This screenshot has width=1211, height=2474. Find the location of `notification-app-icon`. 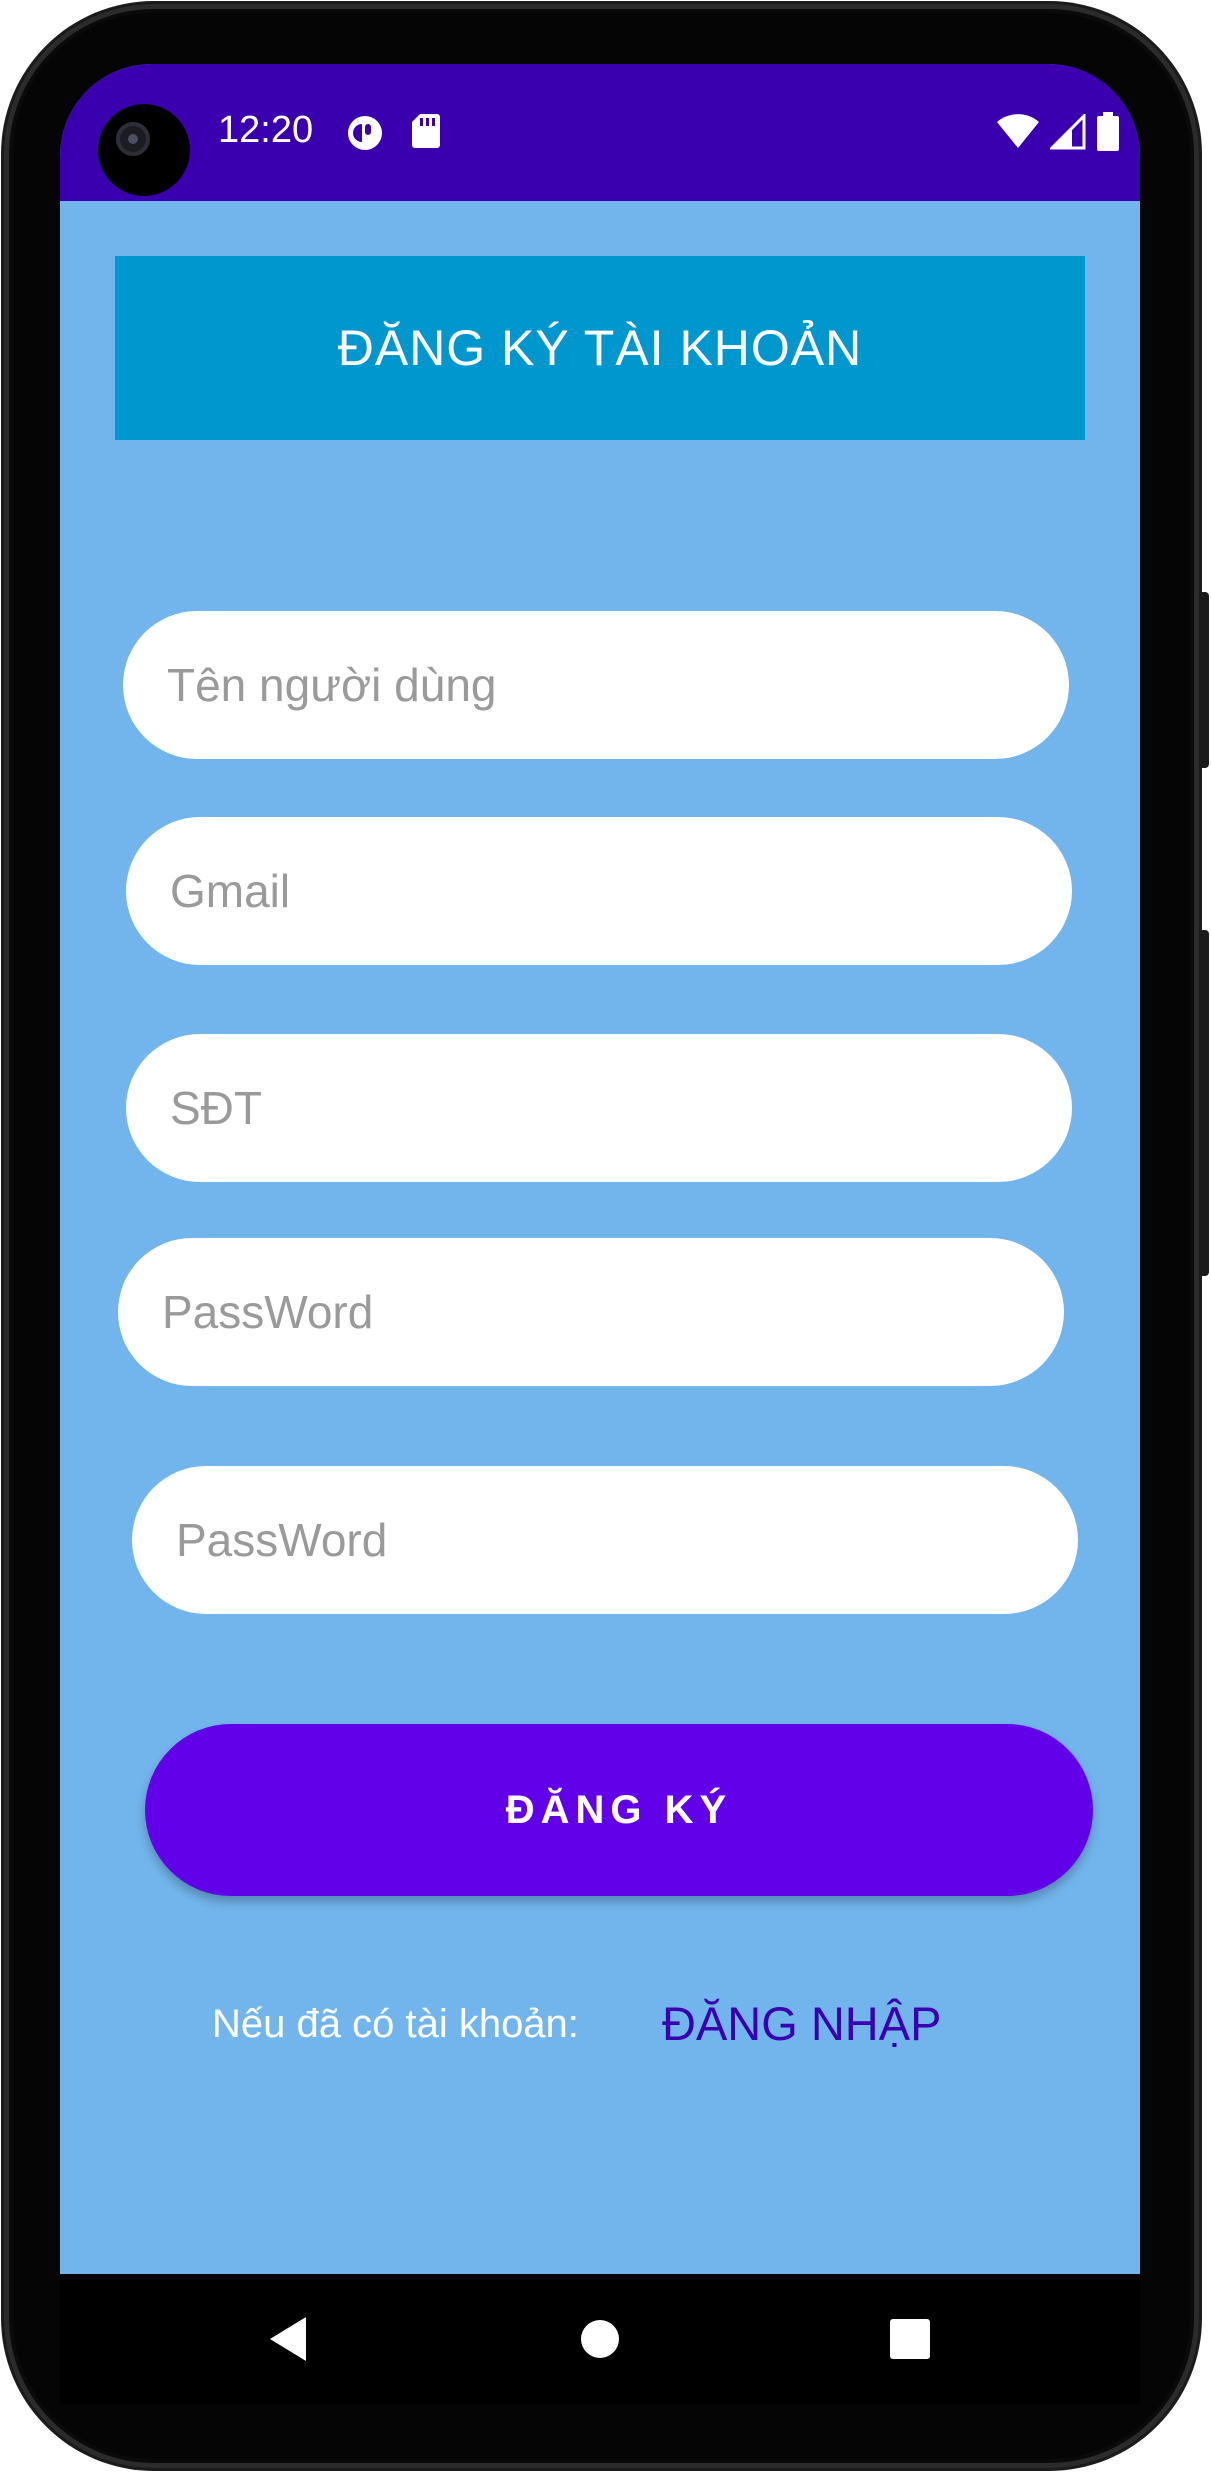

notification-app-icon is located at coordinates (365, 133).